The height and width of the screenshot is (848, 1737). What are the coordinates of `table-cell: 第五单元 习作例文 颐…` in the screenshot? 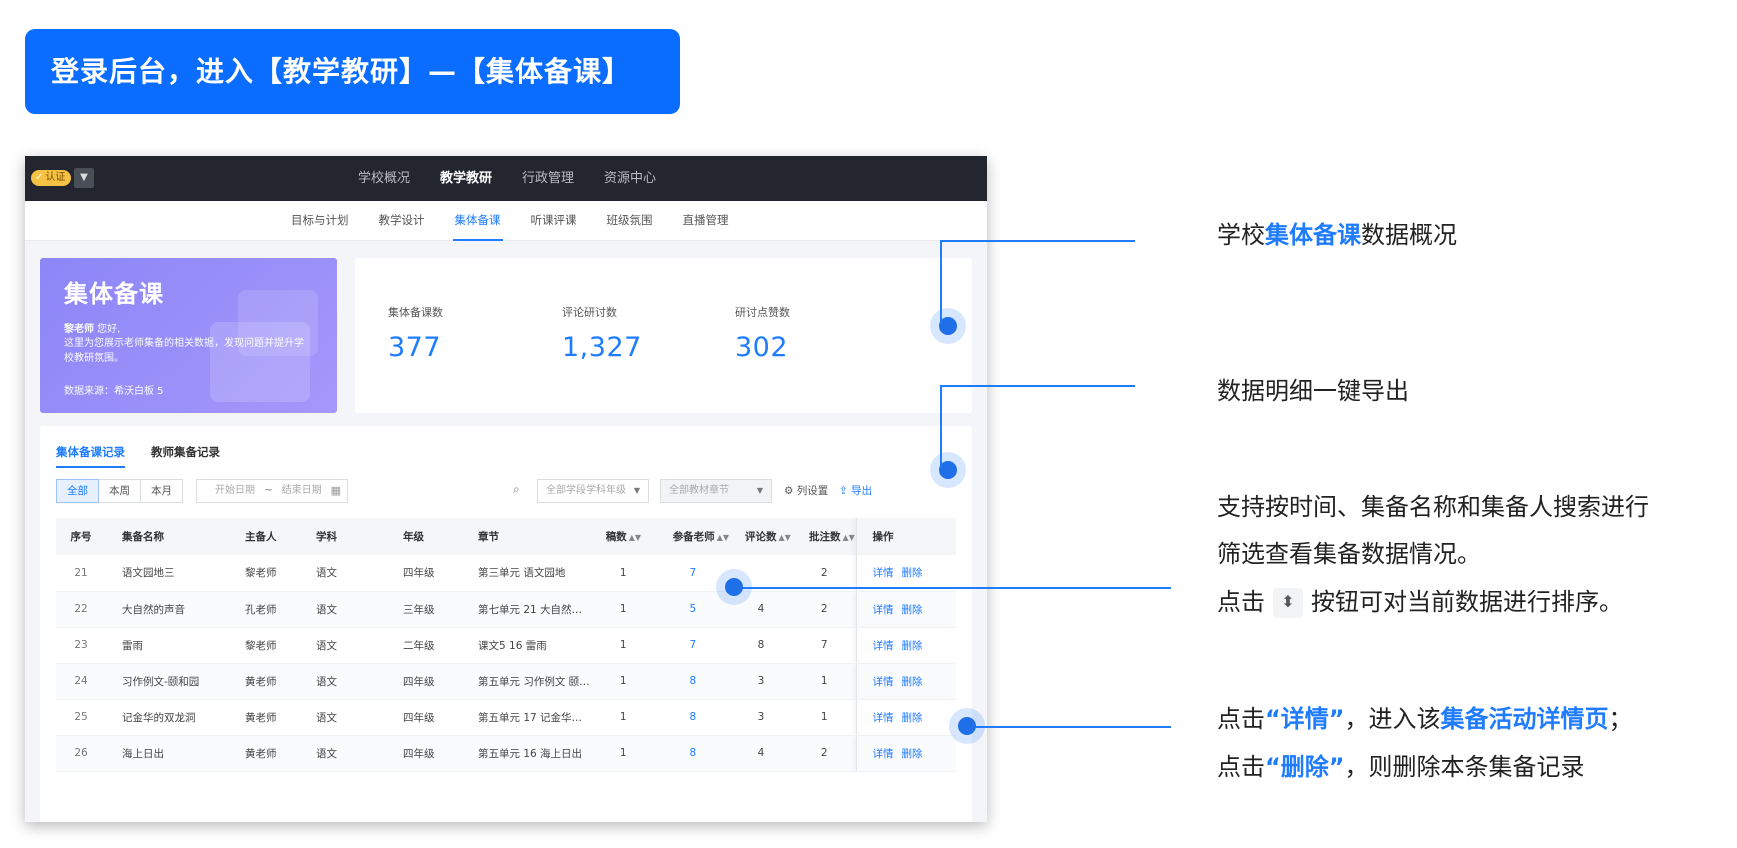 It's located at (526, 681).